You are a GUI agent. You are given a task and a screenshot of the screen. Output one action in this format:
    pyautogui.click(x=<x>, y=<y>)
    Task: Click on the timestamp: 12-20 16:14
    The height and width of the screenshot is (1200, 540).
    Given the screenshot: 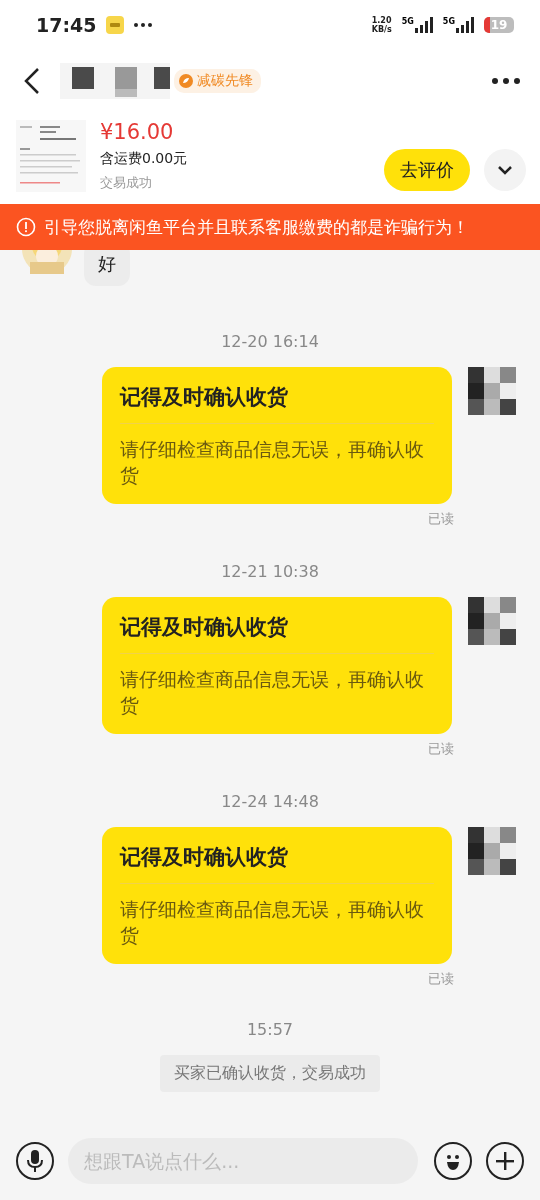 What is the action you would take?
    pyautogui.click(x=270, y=341)
    